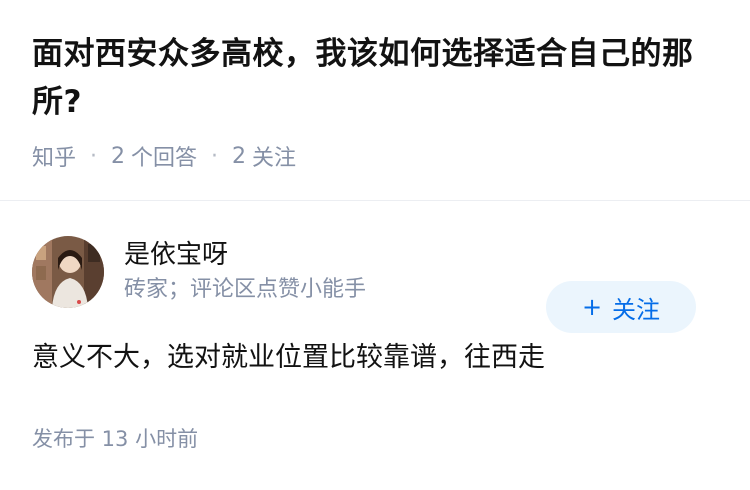 This screenshot has height=490, width=750. I want to click on avatar, so click(68, 272).